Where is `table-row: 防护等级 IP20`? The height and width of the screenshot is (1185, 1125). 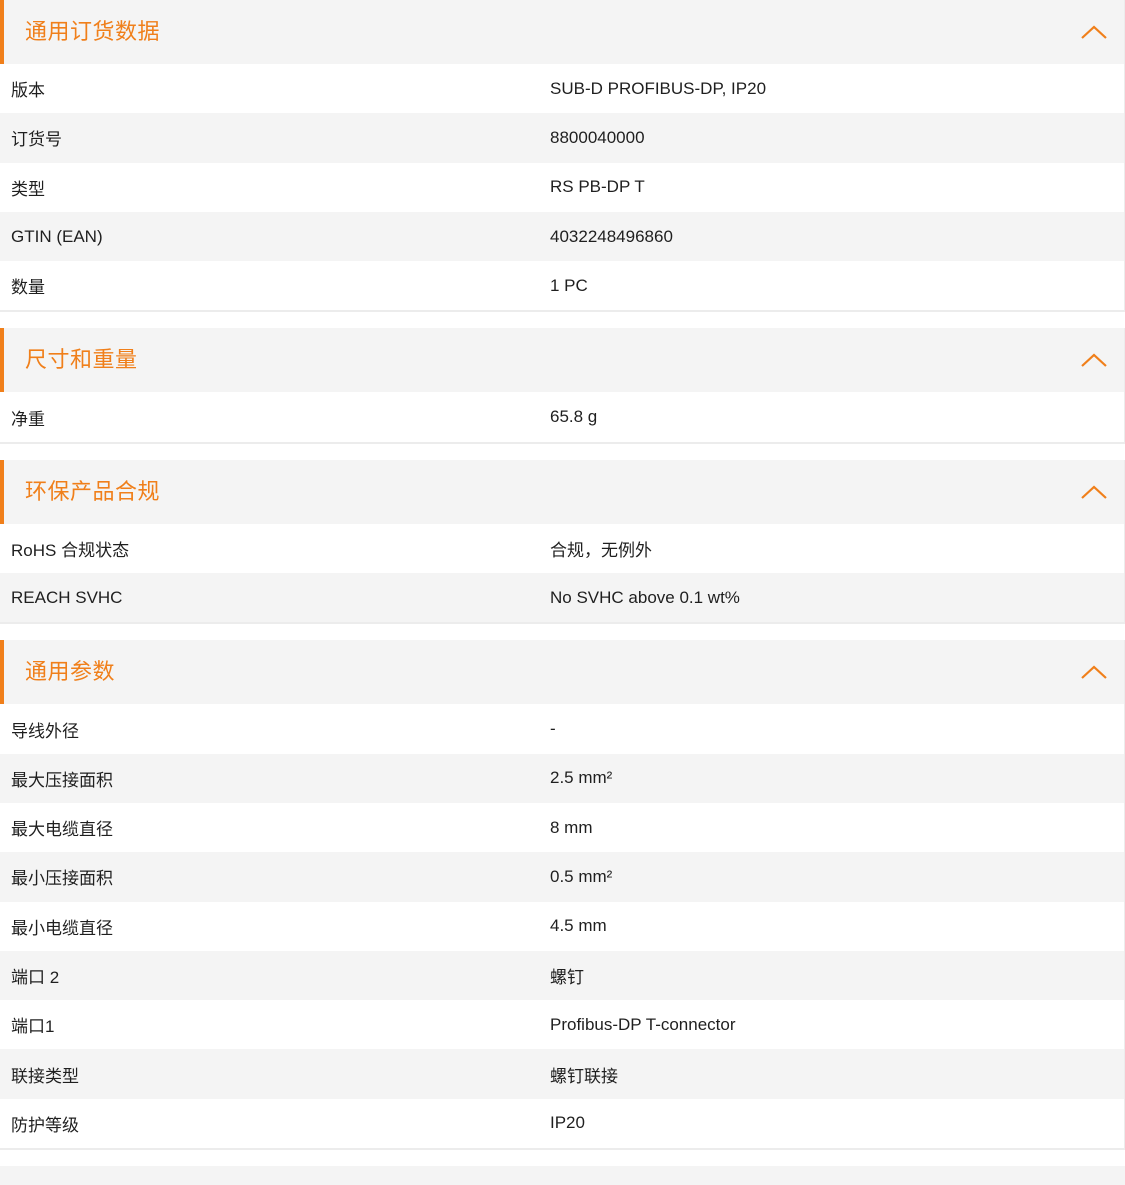
table-row: 防护等级 IP20 is located at coordinates (562, 1123).